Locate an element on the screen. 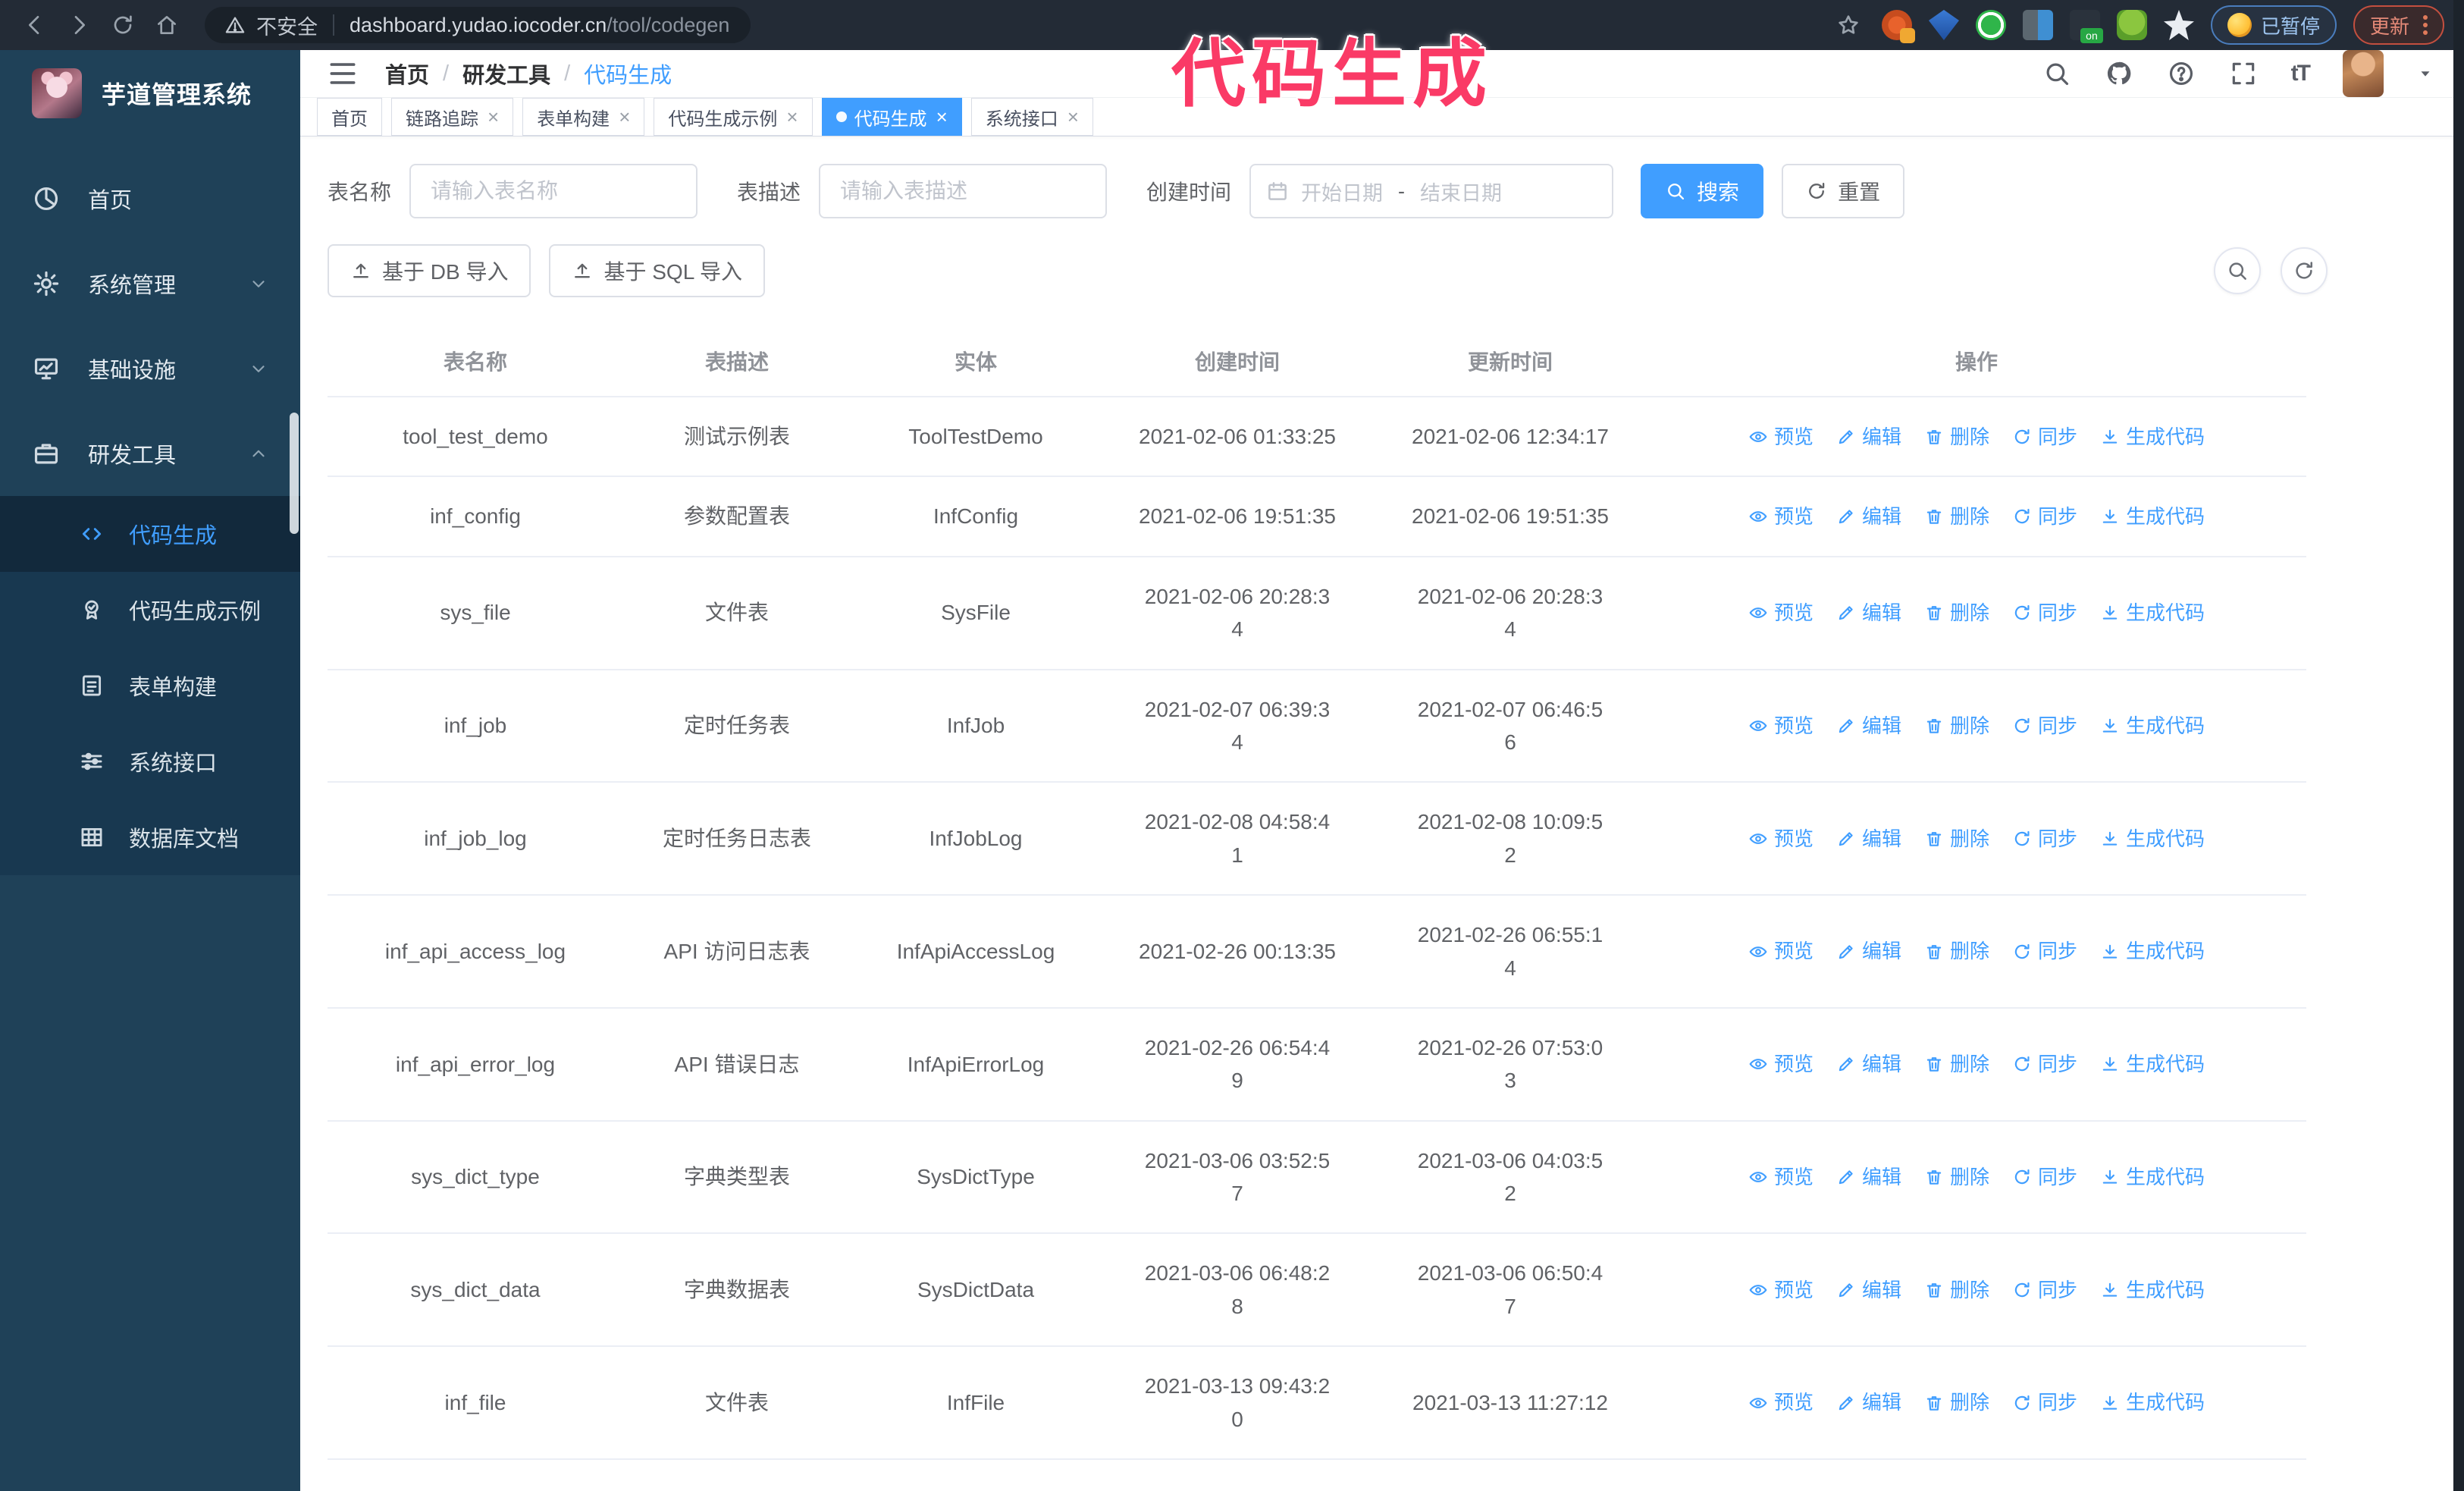 This screenshot has width=2464, height=1491. table-desc-input is located at coordinates (964, 191).